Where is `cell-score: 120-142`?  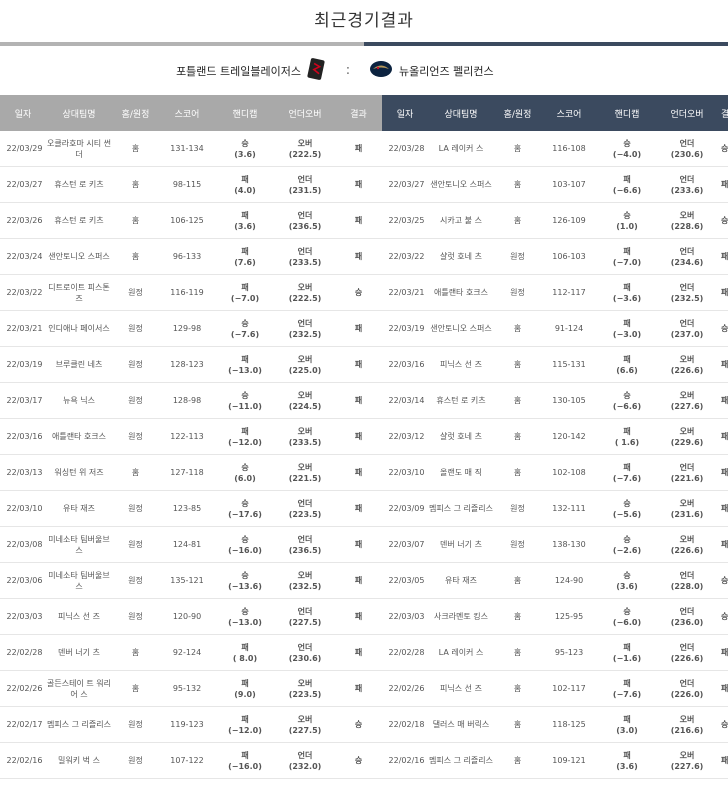 cell-score: 120-142 is located at coordinates (569, 436).